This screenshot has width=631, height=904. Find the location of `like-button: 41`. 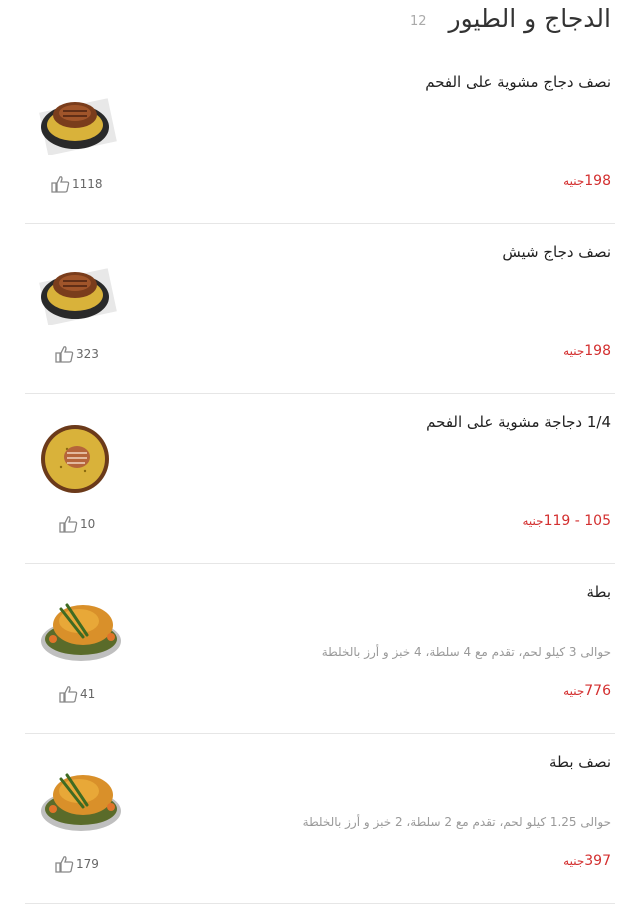

like-button: 41 is located at coordinates (76, 694).